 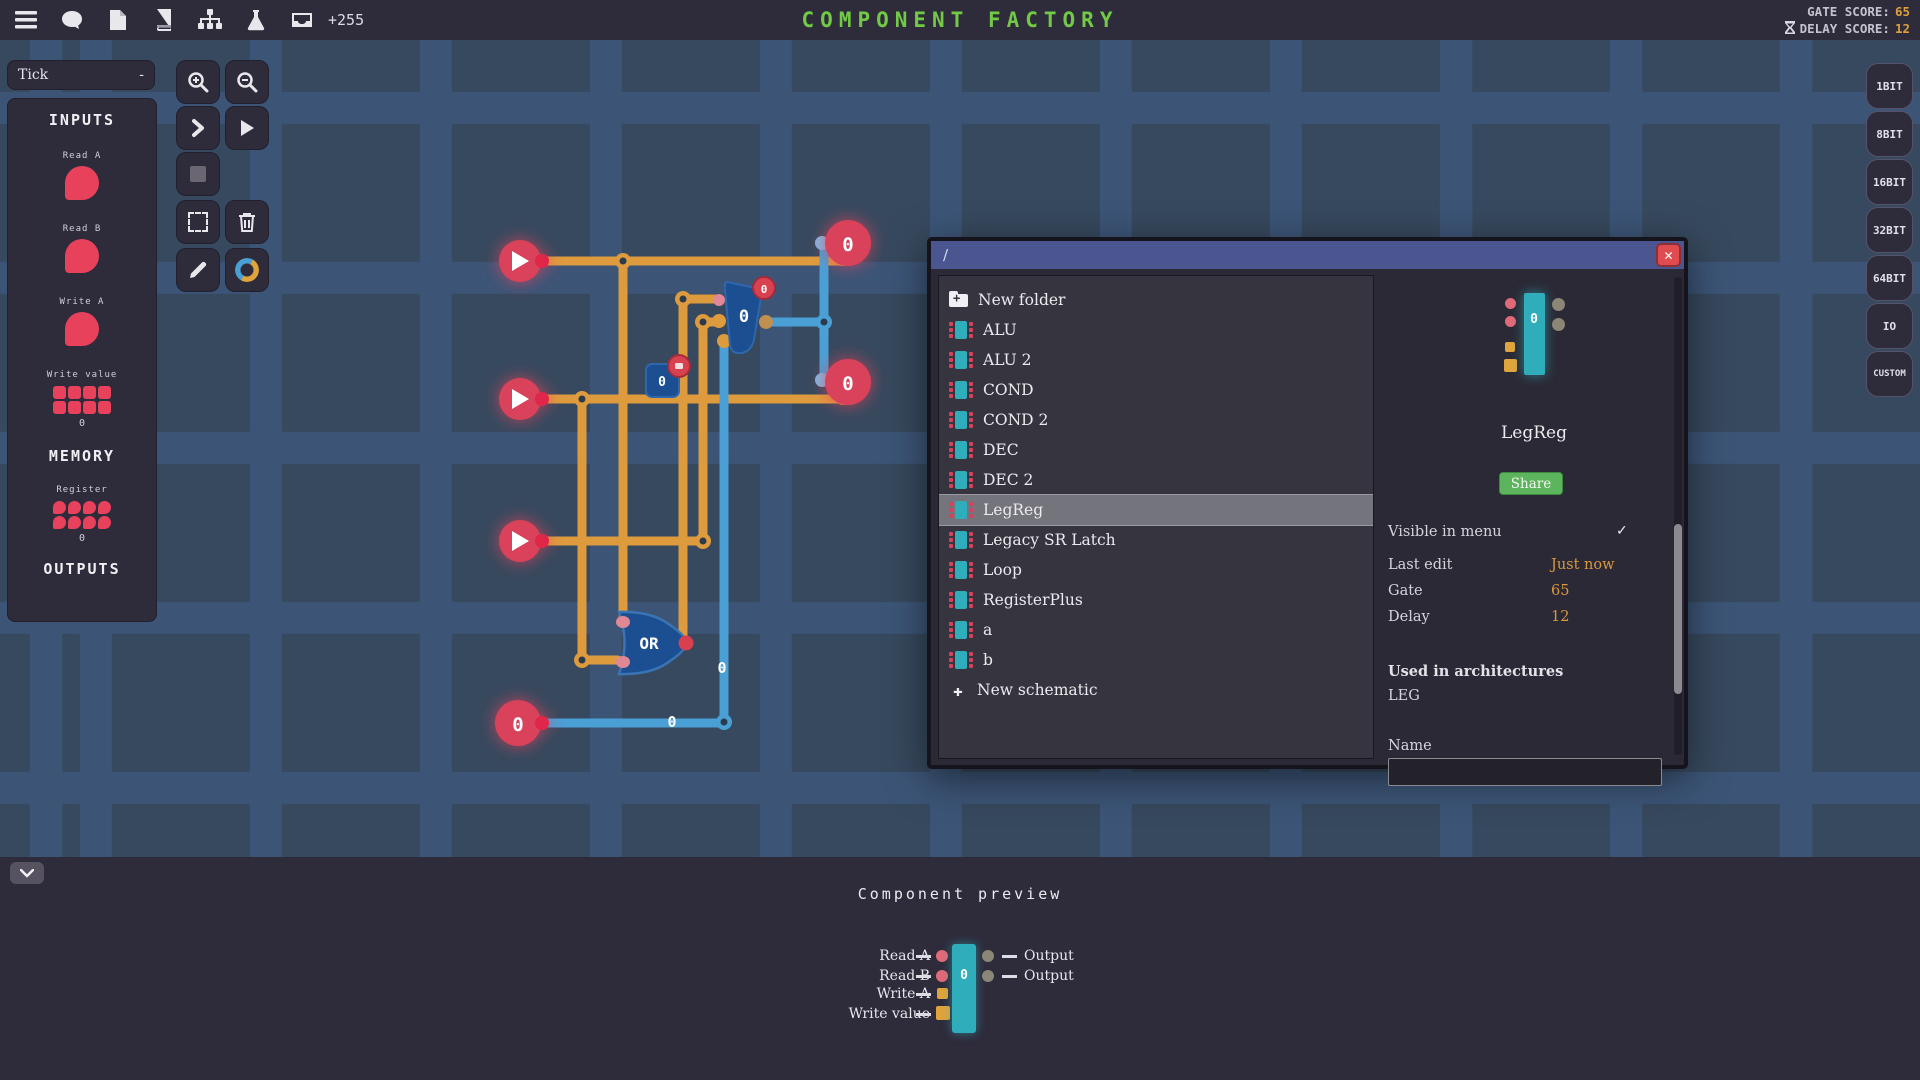 What do you see at coordinates (1678, 516) in the screenshot?
I see `dialog-scrollbar` at bounding box center [1678, 516].